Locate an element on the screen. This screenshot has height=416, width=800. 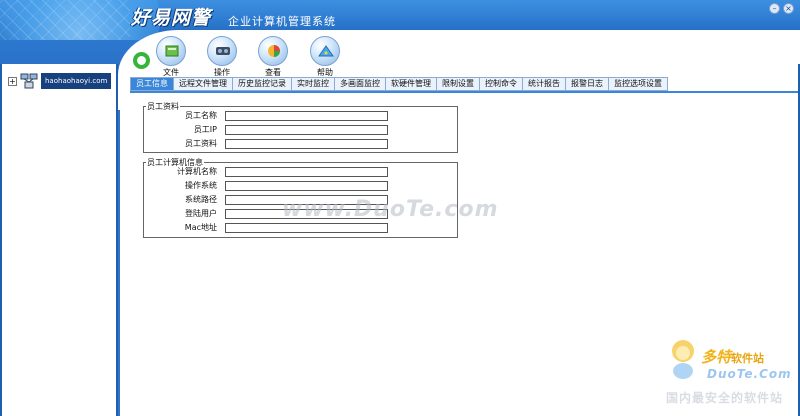
help-menu-button: 帮助 is located at coordinates (325, 57).